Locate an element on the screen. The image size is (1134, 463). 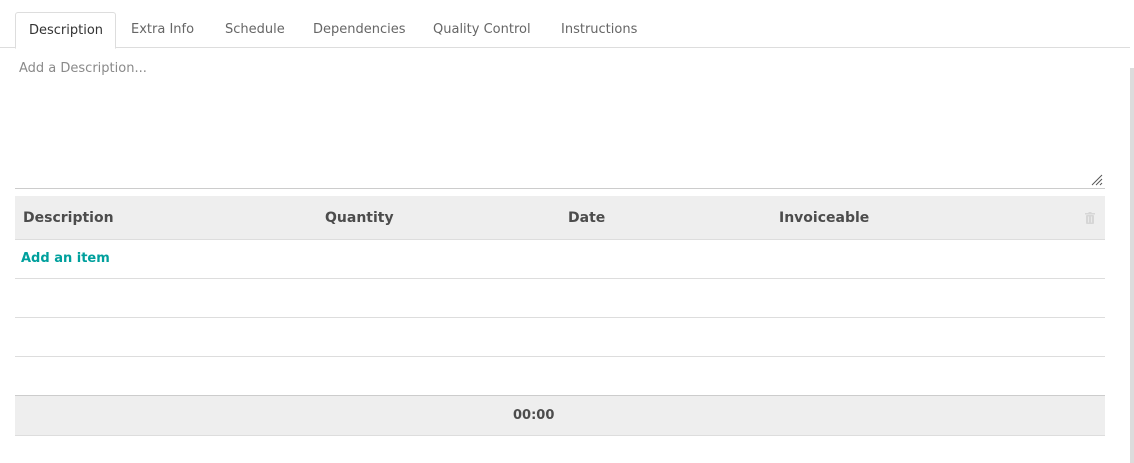
scrollbar-track is located at coordinates (1132, 265).